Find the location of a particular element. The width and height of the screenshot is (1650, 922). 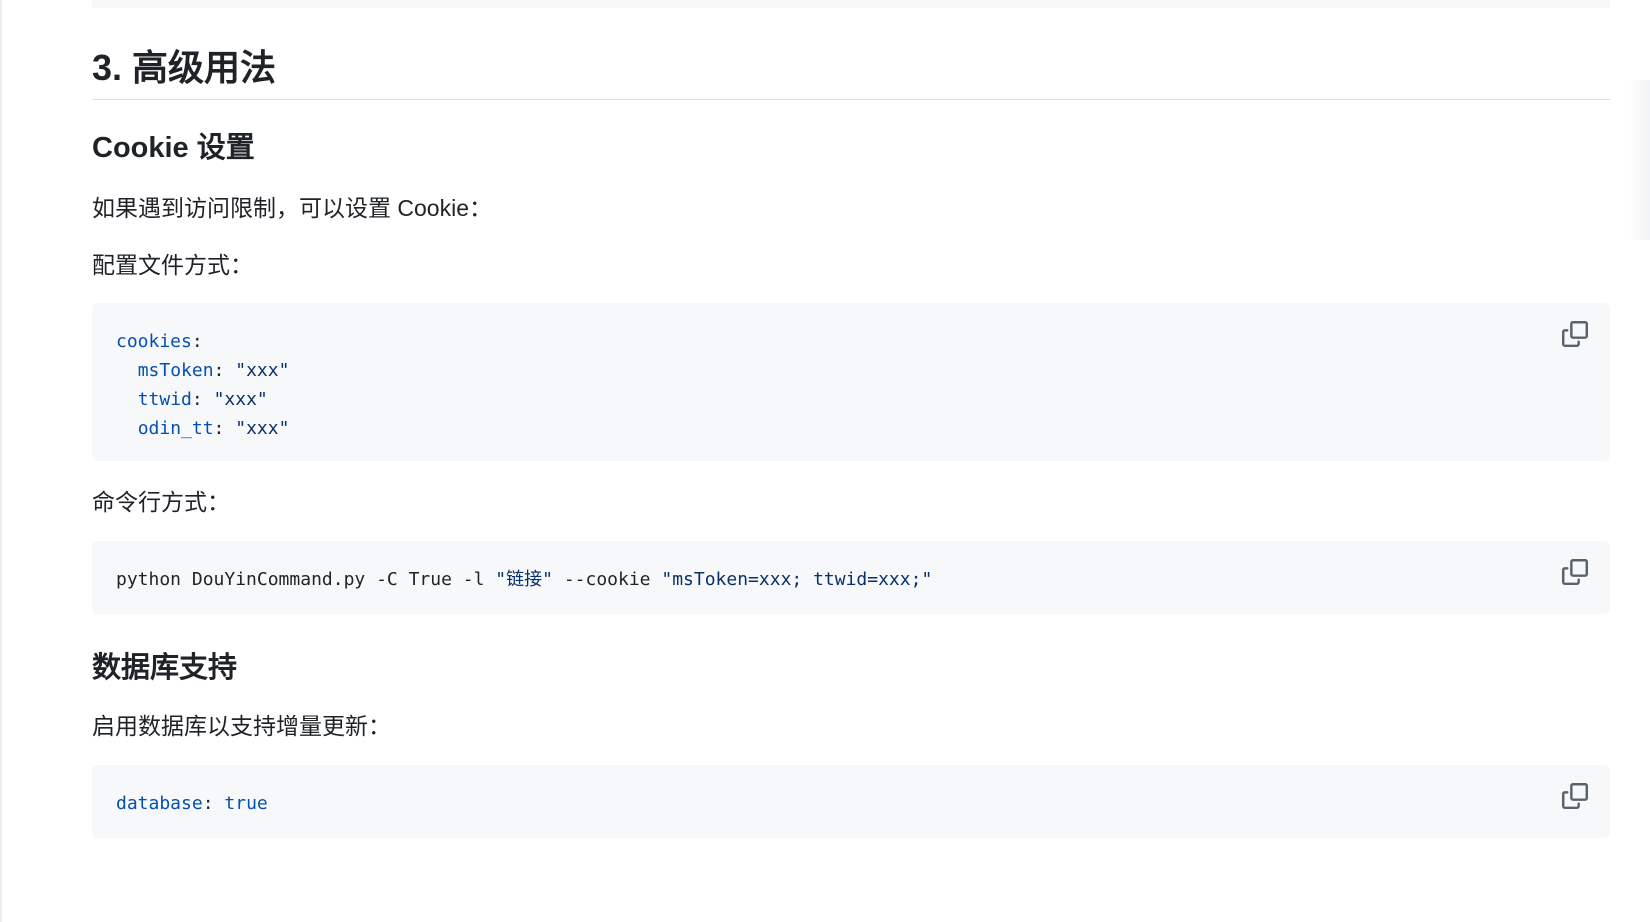

code-line: ttwid: "xxx" is located at coordinates (192, 399).